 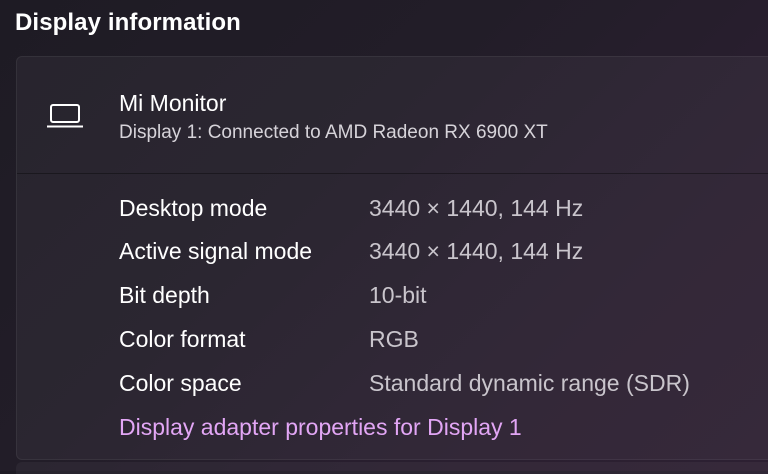 I want to click on detail-value: RGB, so click(x=394, y=339).